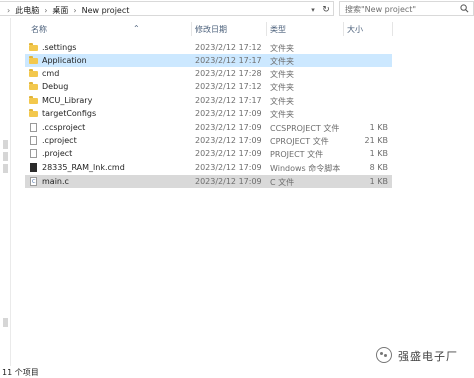  I want to click on file-name: .settings, so click(59, 47).